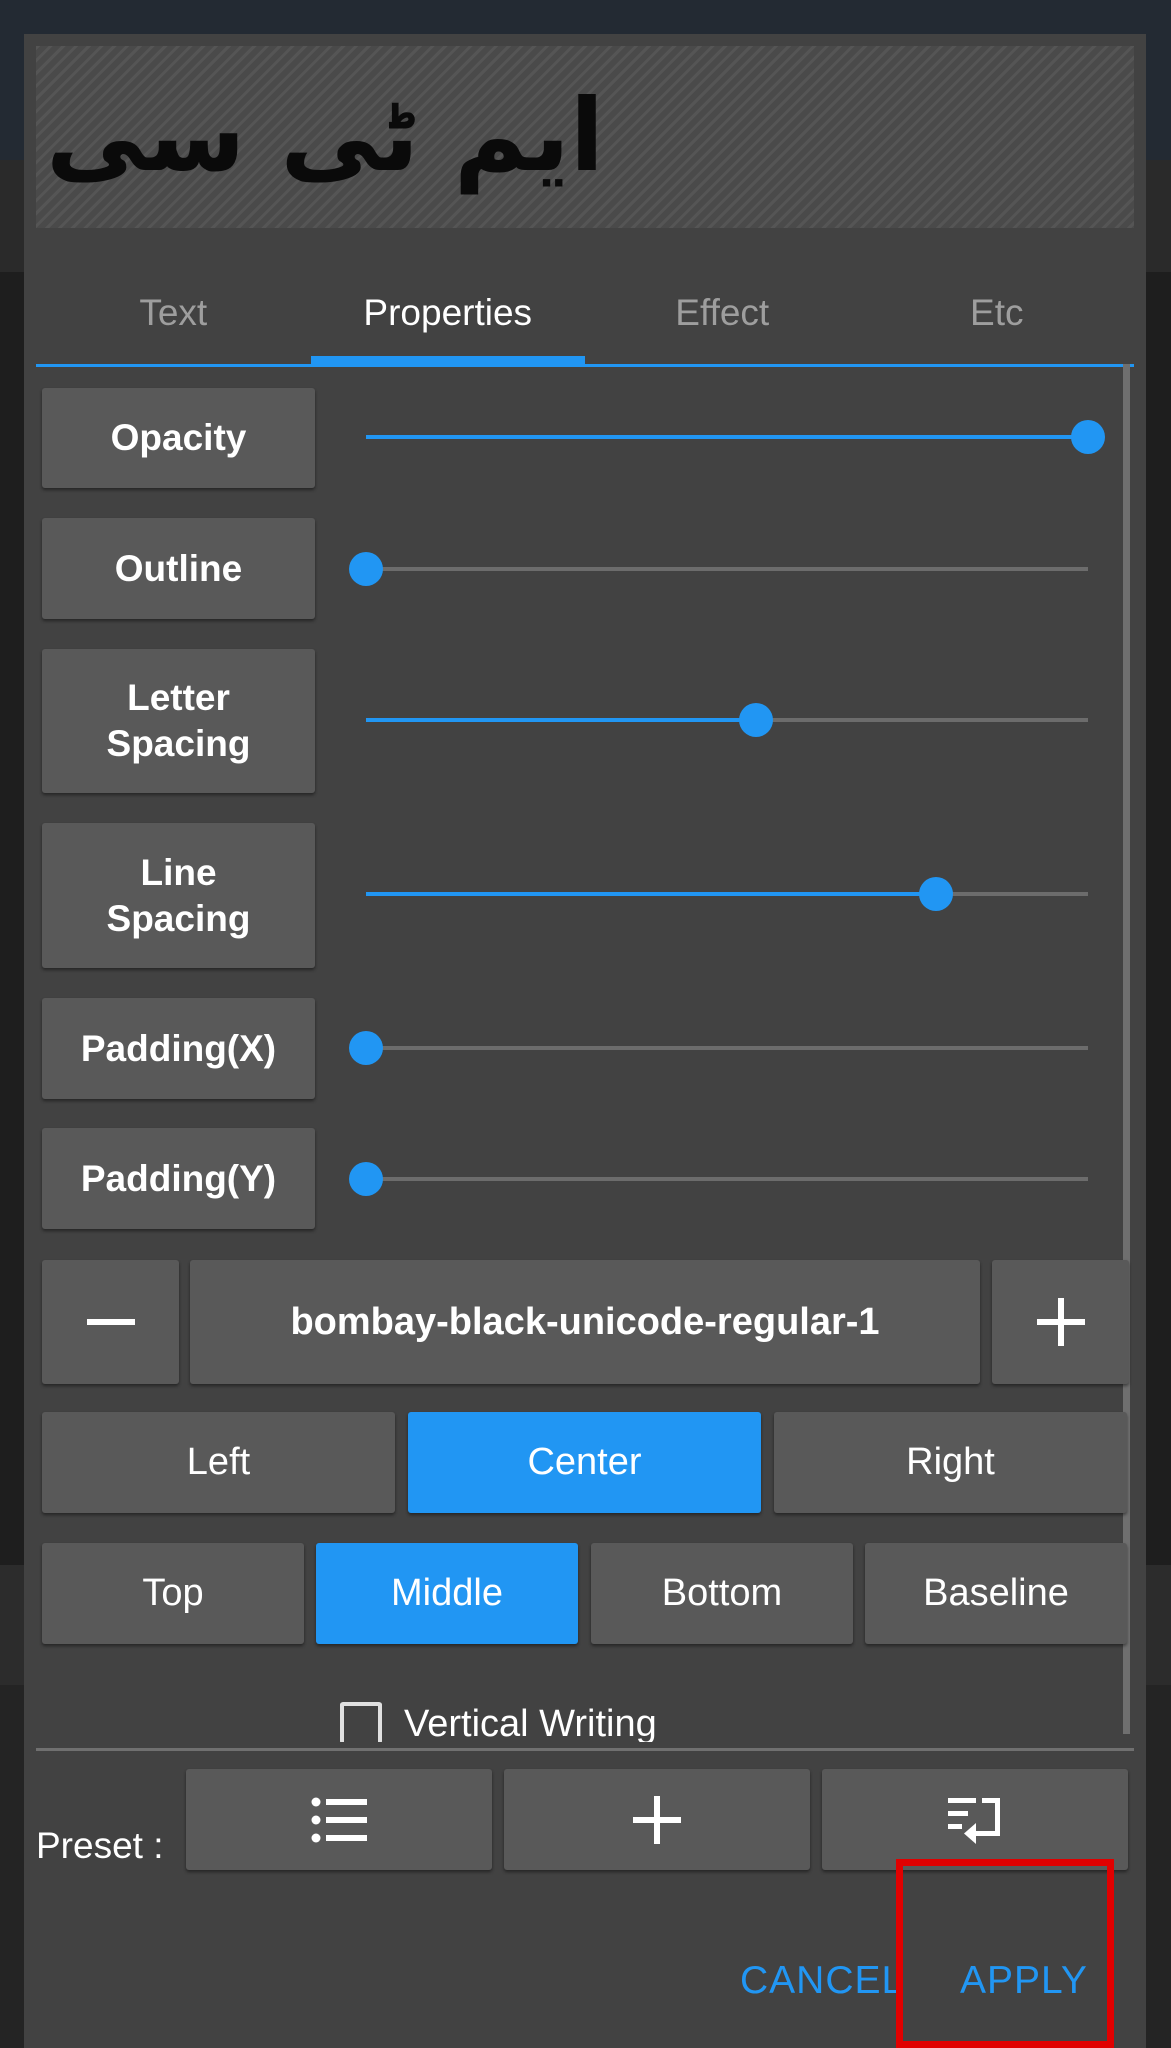  I want to click on letter-spacing-label-line2: Spacing, so click(178, 743).